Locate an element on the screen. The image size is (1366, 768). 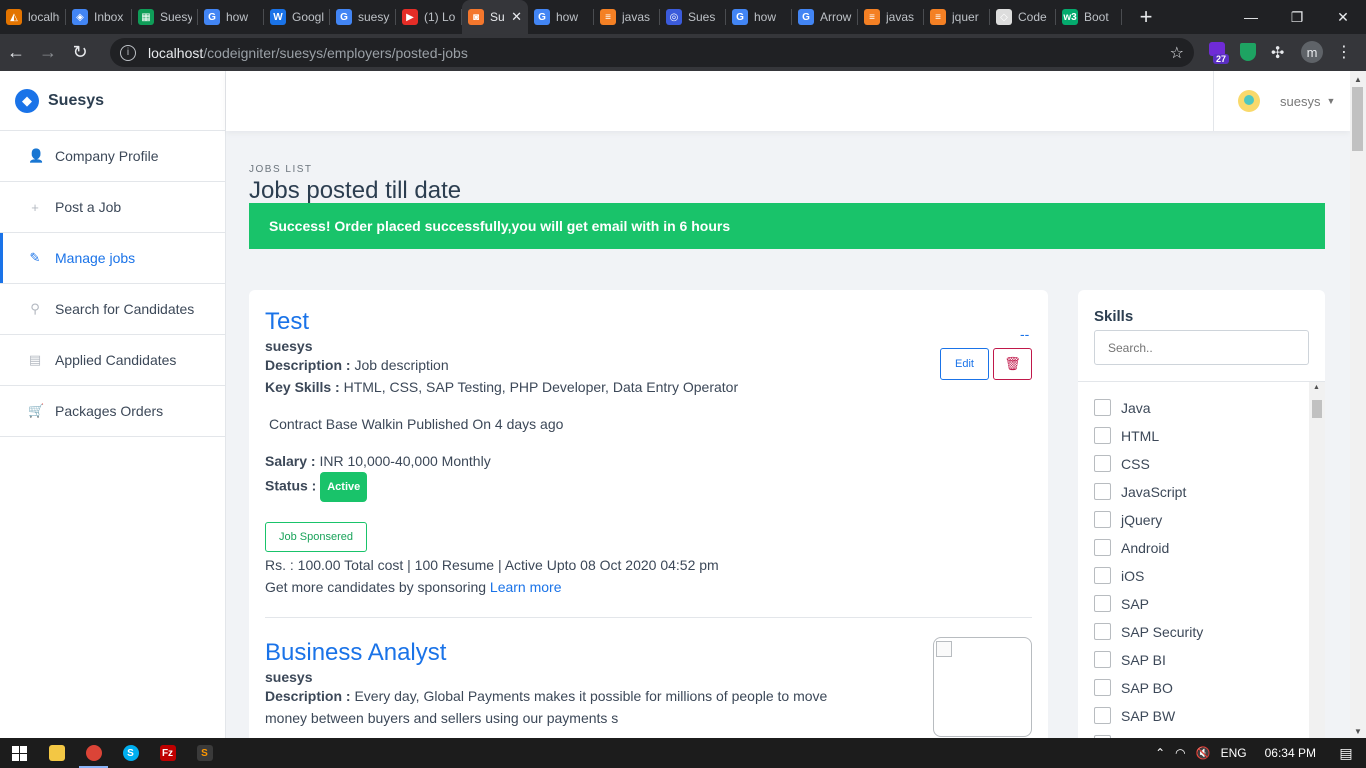
browser-tab: G Arrow is located at coordinates (825, 17).